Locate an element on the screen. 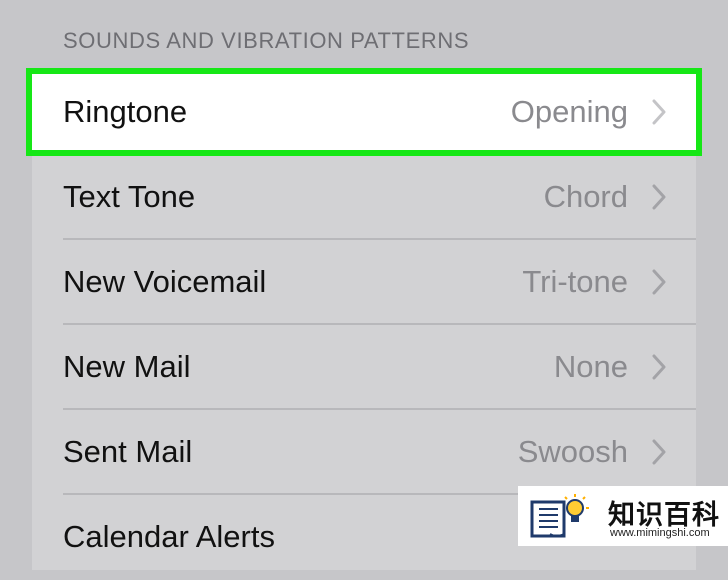  row-value: Opening is located at coordinates (569, 111).